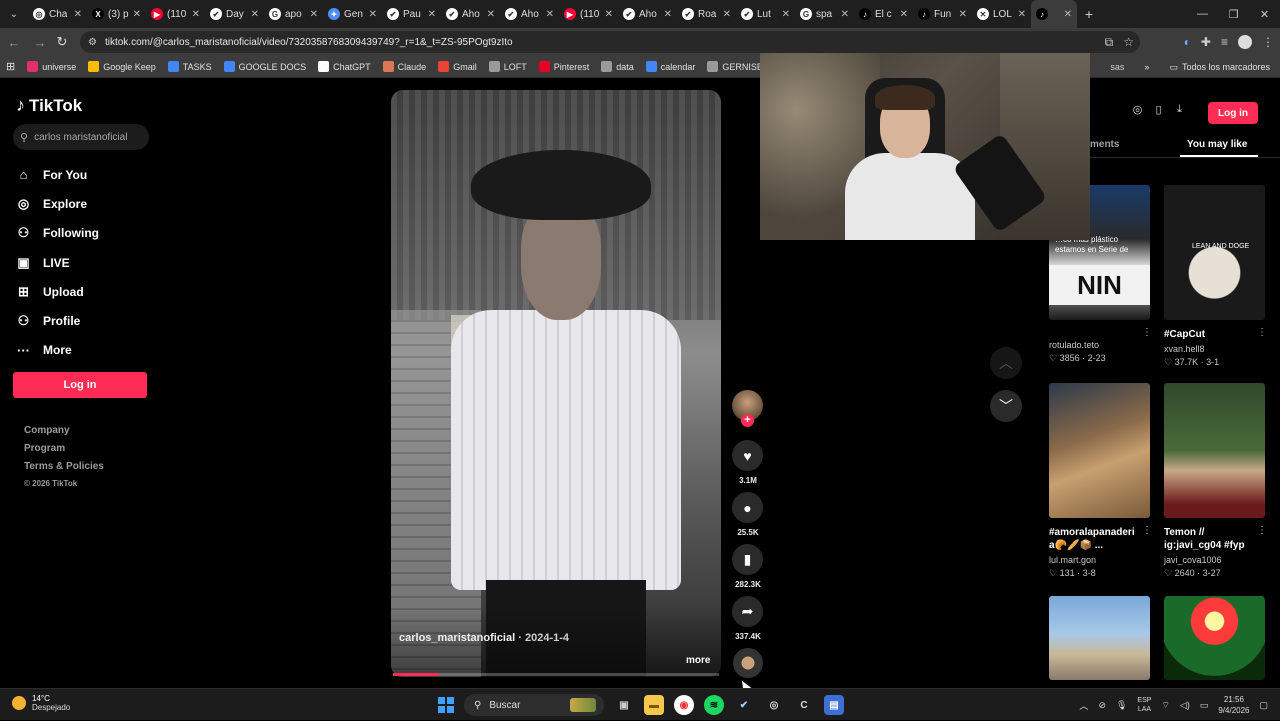  What do you see at coordinates (64, 434) in the screenshot?
I see `footer-link: Company` at bounding box center [64, 434].